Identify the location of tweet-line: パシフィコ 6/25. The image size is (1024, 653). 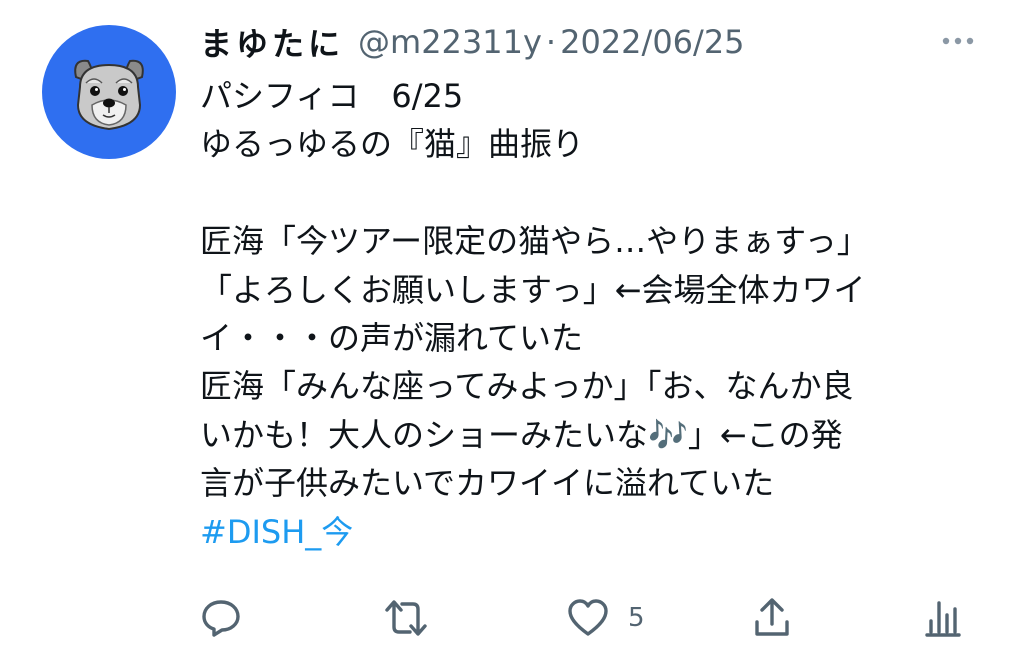
(332, 96).